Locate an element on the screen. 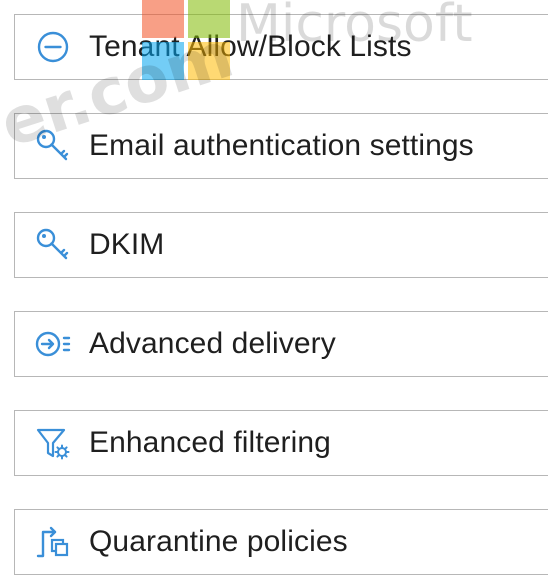  menu-item-quarantine-policies: Quarantine policies is located at coordinates (281, 542).